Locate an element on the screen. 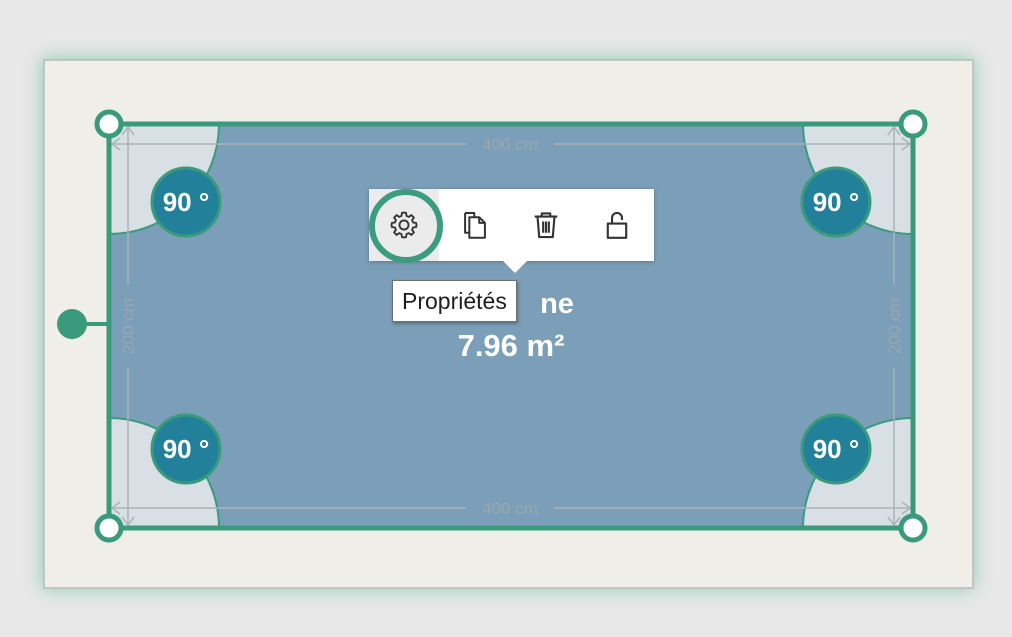 The image size is (1012, 637). dimension-right-label: 200 cm is located at coordinates (894, 326).